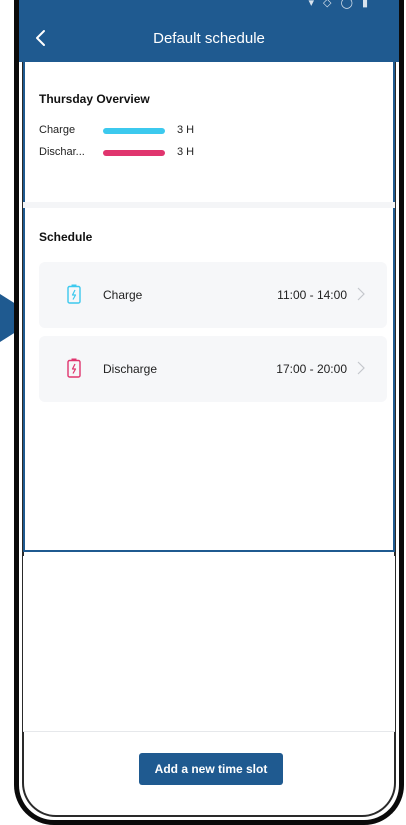 This screenshot has width=406, height=825. I want to click on page-title: Default schedule, so click(209, 38).